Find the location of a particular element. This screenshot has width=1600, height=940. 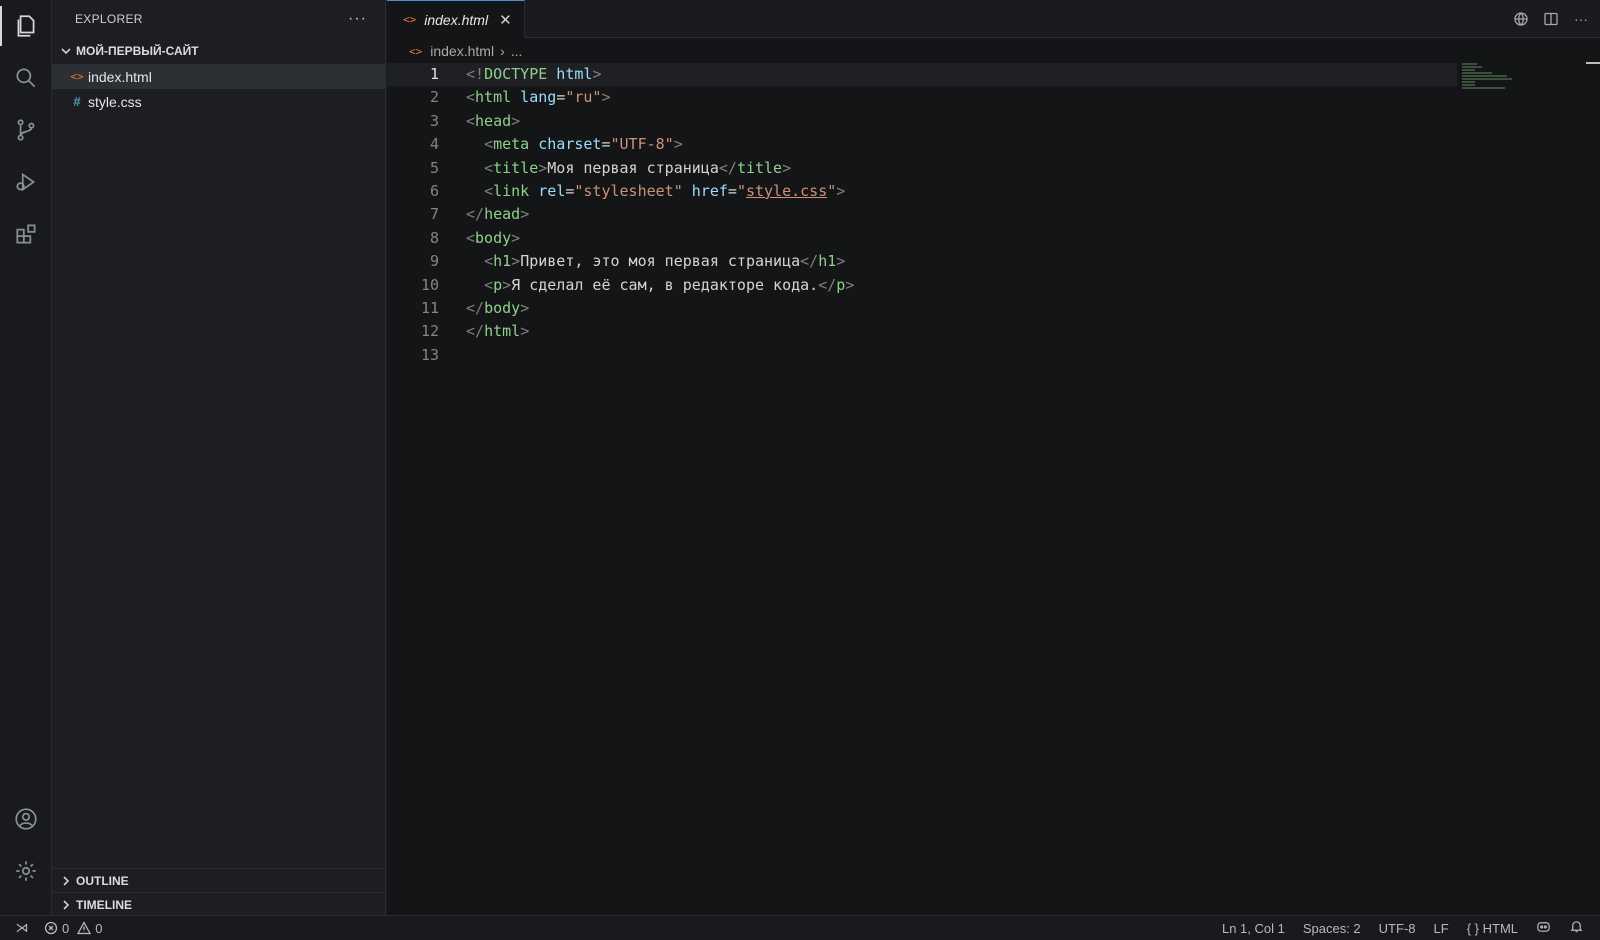

chevron-right-icon is located at coordinates (66, 905).